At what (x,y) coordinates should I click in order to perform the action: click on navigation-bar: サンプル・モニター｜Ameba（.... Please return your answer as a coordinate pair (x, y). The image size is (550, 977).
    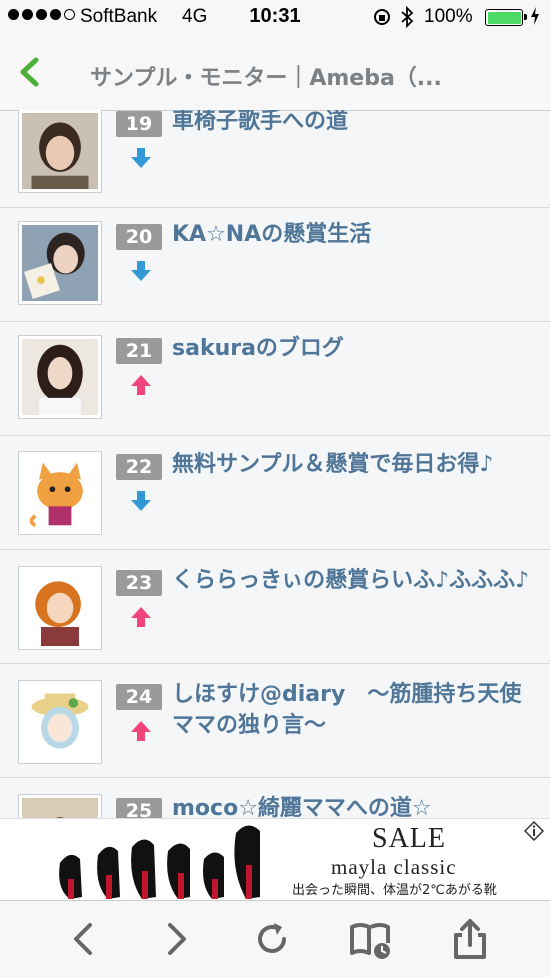
    Looking at the image, I should click on (275, 73).